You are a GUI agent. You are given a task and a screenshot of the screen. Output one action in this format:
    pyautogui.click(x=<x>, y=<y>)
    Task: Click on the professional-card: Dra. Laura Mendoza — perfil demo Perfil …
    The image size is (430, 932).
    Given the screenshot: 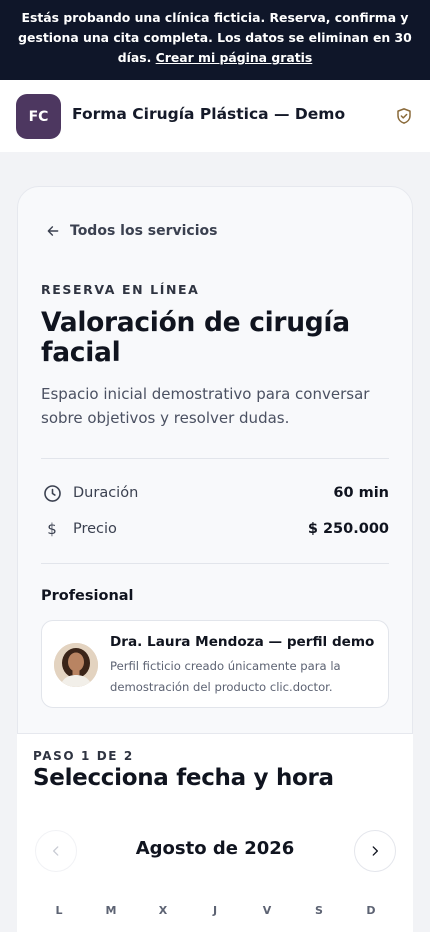 What is the action you would take?
    pyautogui.click(x=215, y=664)
    